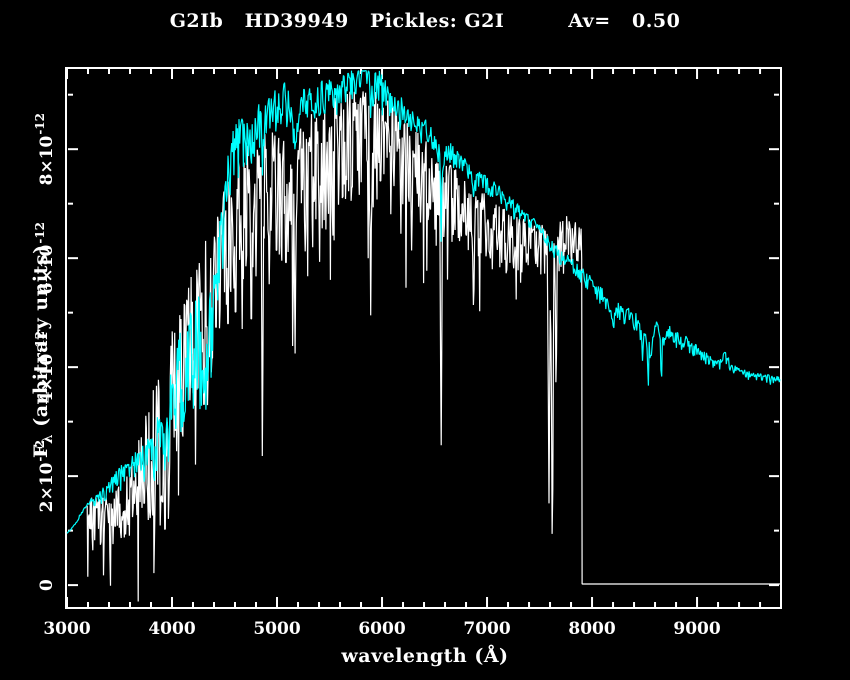 This screenshot has width=850, height=680. I want to click on x-tick-label: 4000, so click(171, 629).